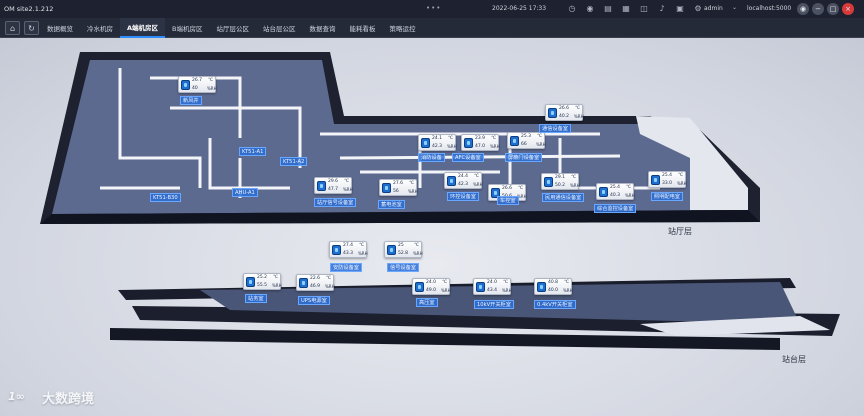  I want to click on room-label: 民用通信设备室, so click(563, 197).